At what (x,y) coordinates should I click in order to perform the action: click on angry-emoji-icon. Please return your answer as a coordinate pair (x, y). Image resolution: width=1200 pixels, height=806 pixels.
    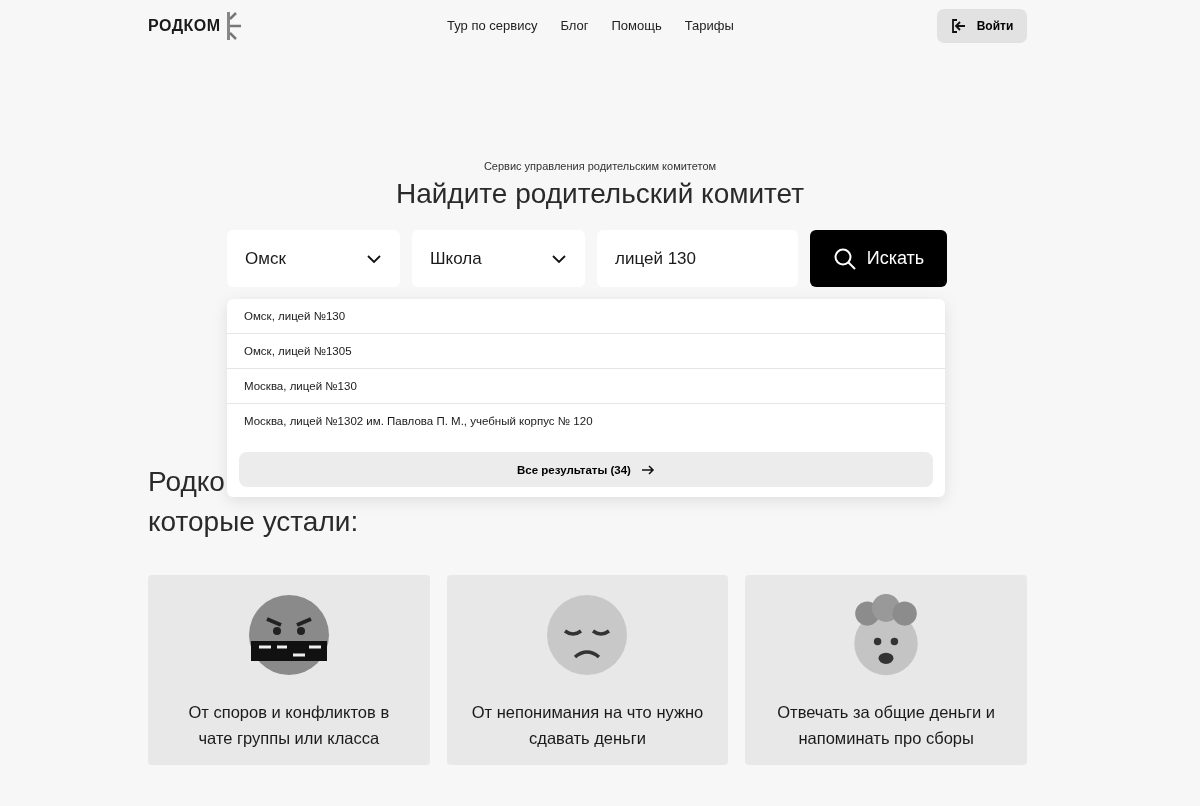
    Looking at the image, I should click on (288, 635).